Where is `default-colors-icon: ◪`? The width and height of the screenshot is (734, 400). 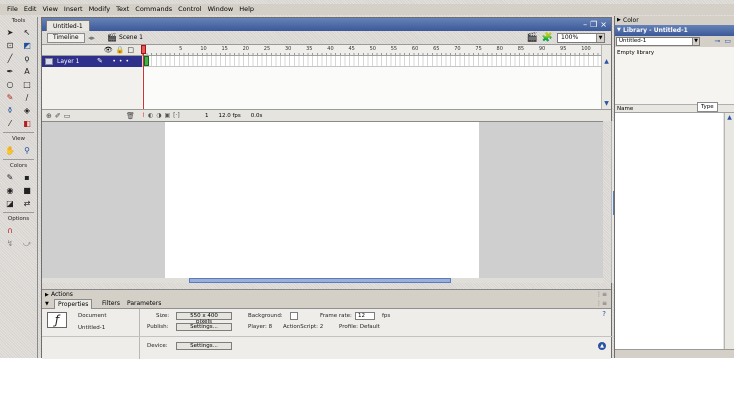
default-colors-icon: ◪ is located at coordinates (10, 203).